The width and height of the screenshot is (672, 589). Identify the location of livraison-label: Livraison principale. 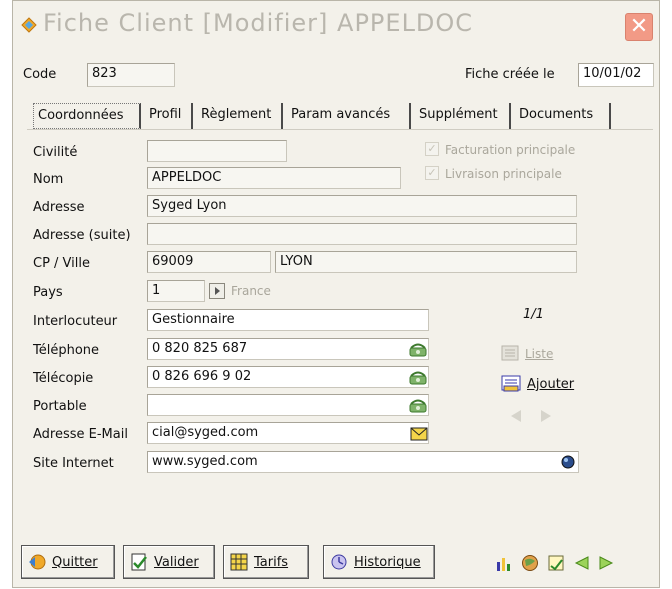
(503, 174).